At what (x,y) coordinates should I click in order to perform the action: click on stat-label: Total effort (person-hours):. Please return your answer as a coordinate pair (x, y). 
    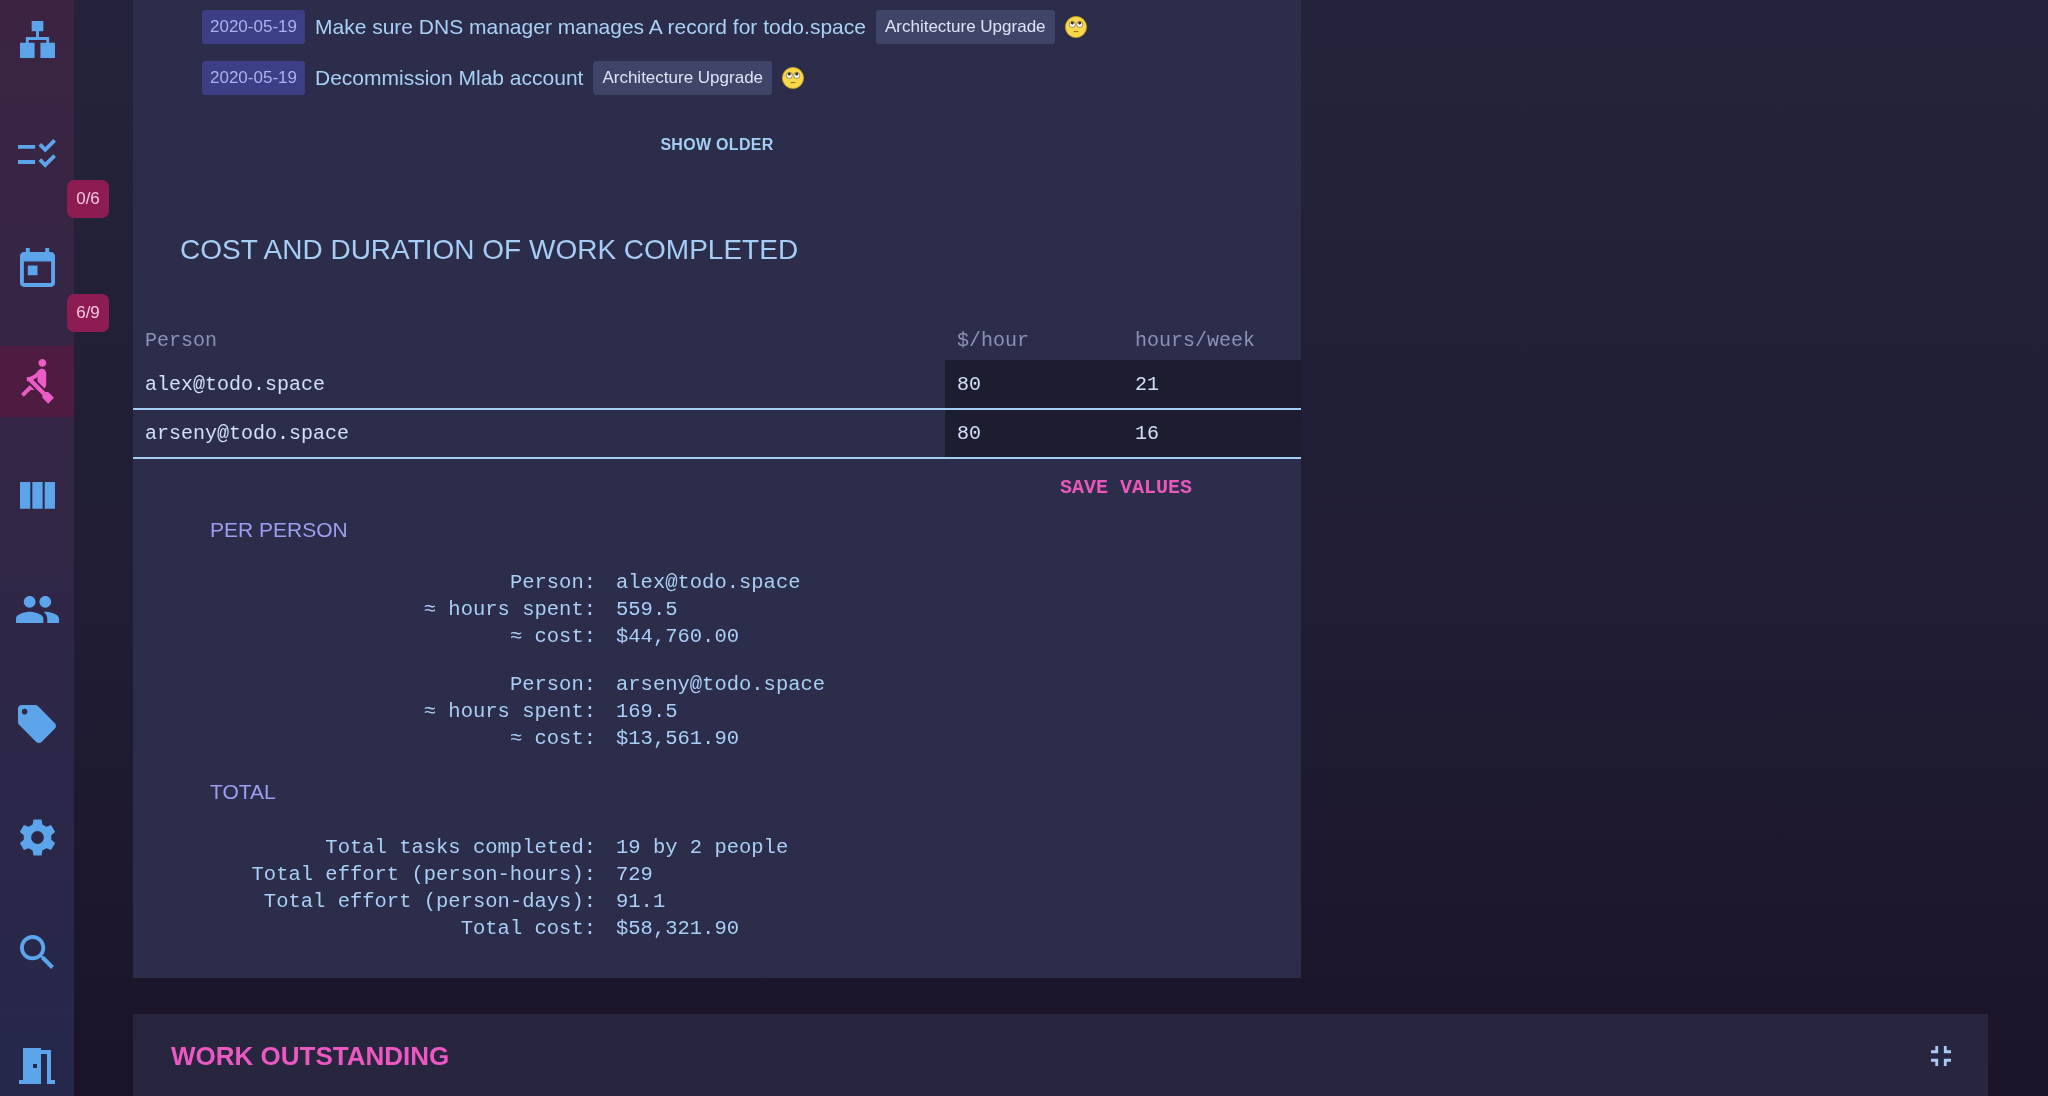
    Looking at the image, I should click on (423, 875).